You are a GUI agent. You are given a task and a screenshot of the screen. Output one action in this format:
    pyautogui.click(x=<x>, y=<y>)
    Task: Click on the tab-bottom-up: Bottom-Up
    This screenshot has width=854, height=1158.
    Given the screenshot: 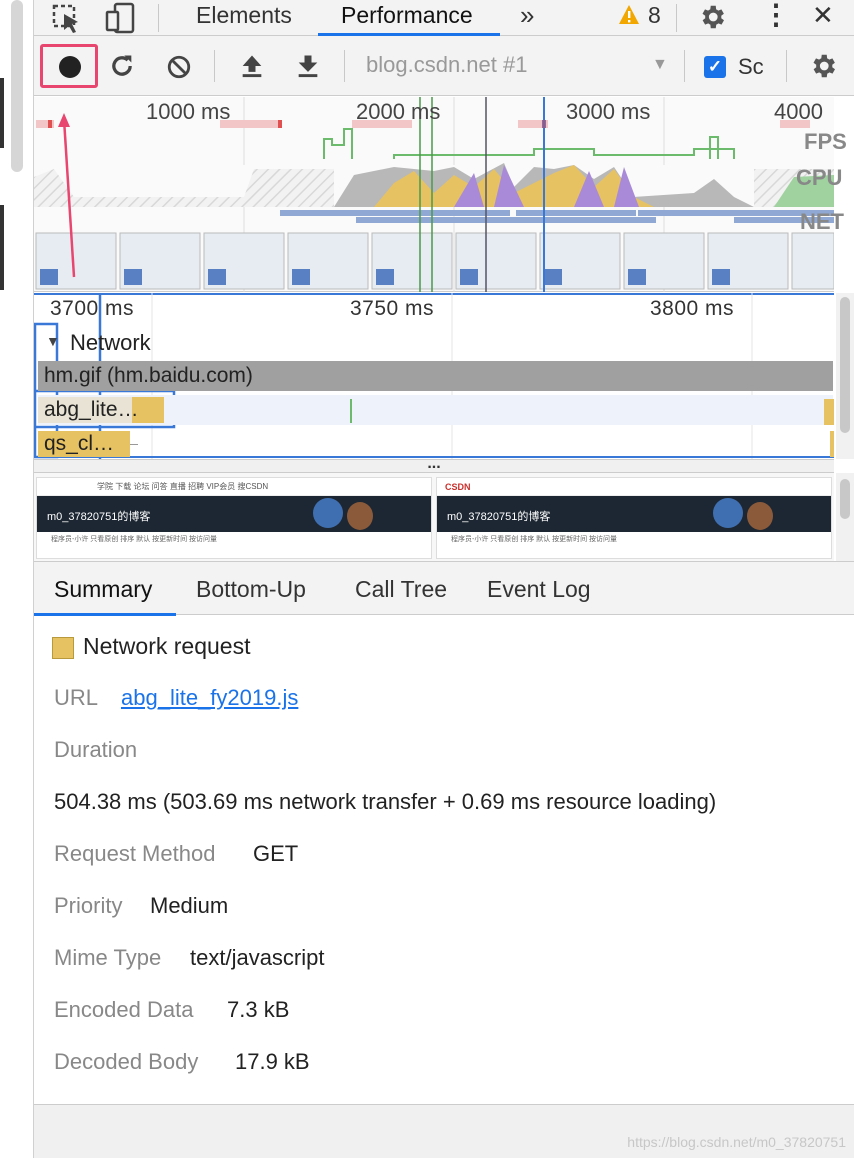 What is the action you would take?
    pyautogui.click(x=251, y=589)
    